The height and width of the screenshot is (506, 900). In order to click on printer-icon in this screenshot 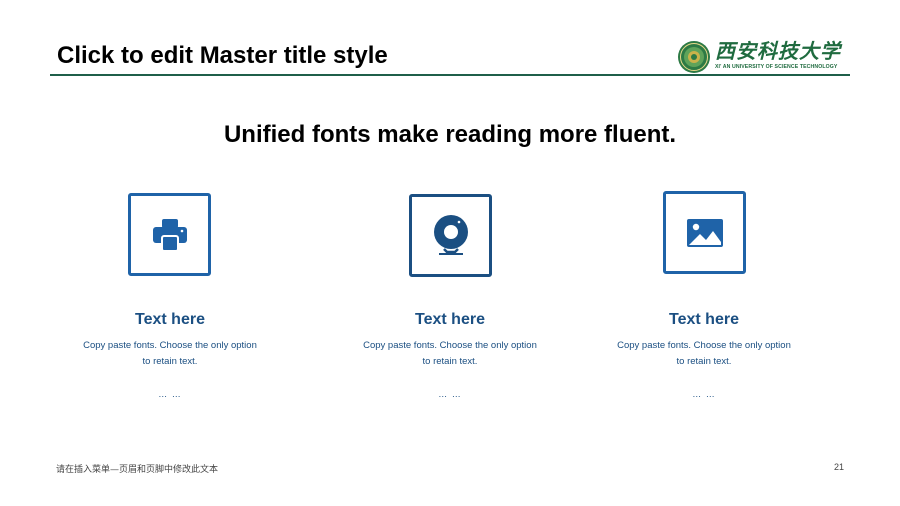, I will do `click(169, 235)`.